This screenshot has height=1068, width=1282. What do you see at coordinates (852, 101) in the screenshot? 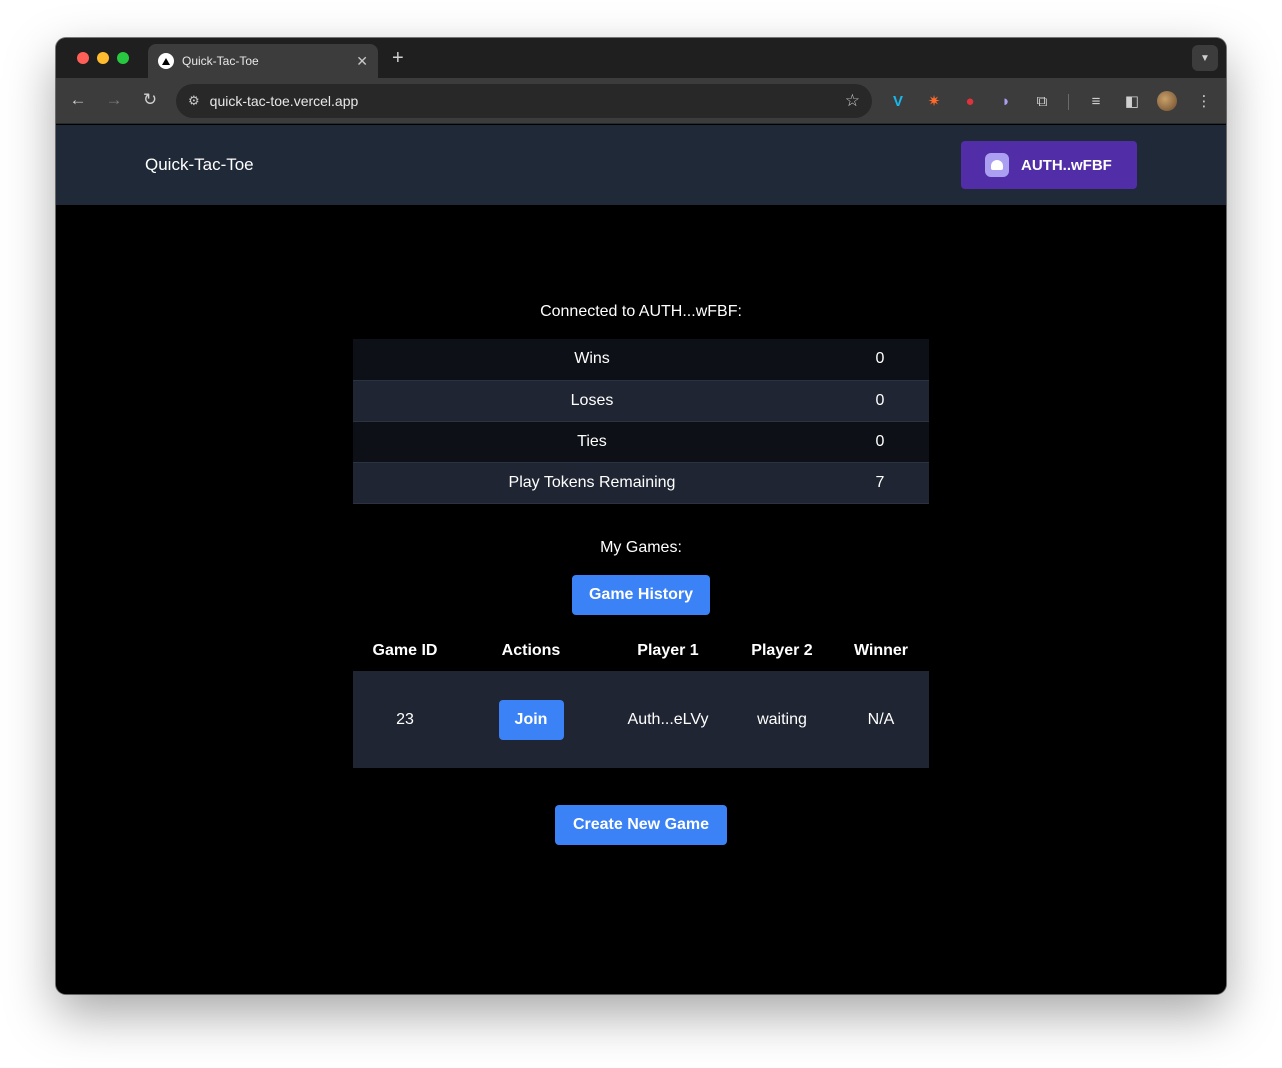
I see `bookmark-star-icon: ☆` at bounding box center [852, 101].